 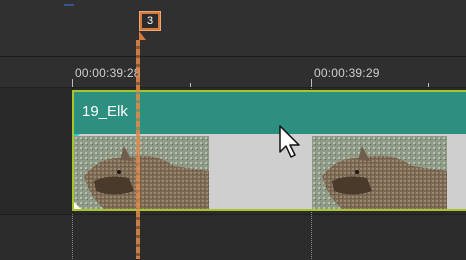 What do you see at coordinates (77, 205) in the screenshot?
I see `clip-corner-icon` at bounding box center [77, 205].